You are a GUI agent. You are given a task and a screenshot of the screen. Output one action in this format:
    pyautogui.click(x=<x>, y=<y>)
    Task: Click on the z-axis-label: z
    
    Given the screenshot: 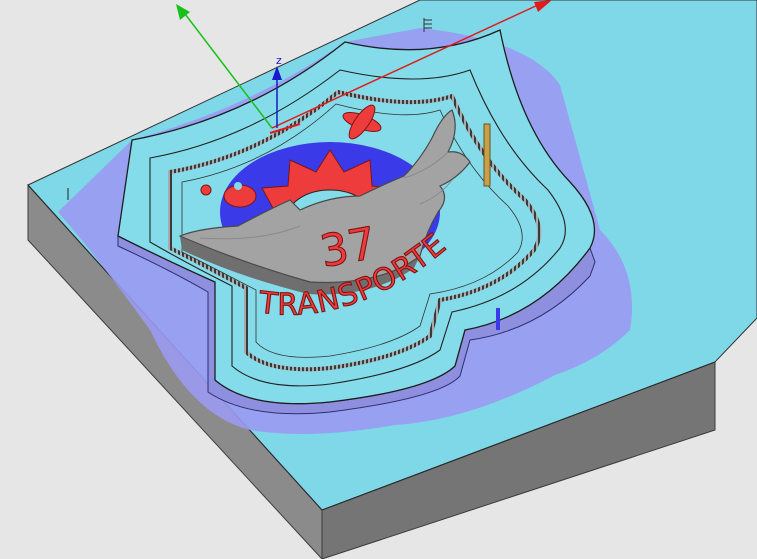 What is the action you would take?
    pyautogui.click(x=279, y=60)
    